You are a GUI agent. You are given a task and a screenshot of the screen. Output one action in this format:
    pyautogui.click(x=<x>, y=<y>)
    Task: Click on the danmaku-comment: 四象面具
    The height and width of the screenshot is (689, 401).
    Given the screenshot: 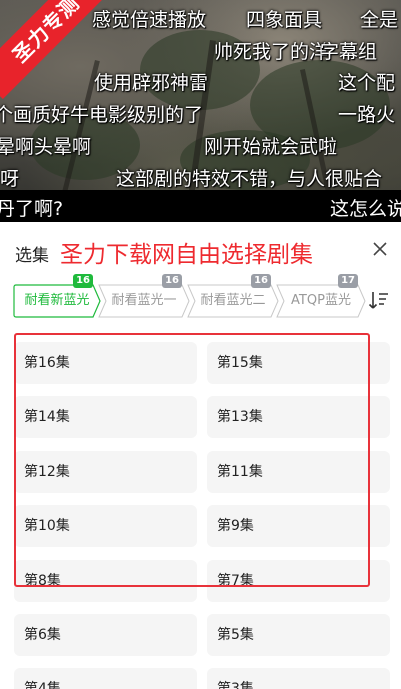 What is the action you would take?
    pyautogui.click(x=284, y=20)
    